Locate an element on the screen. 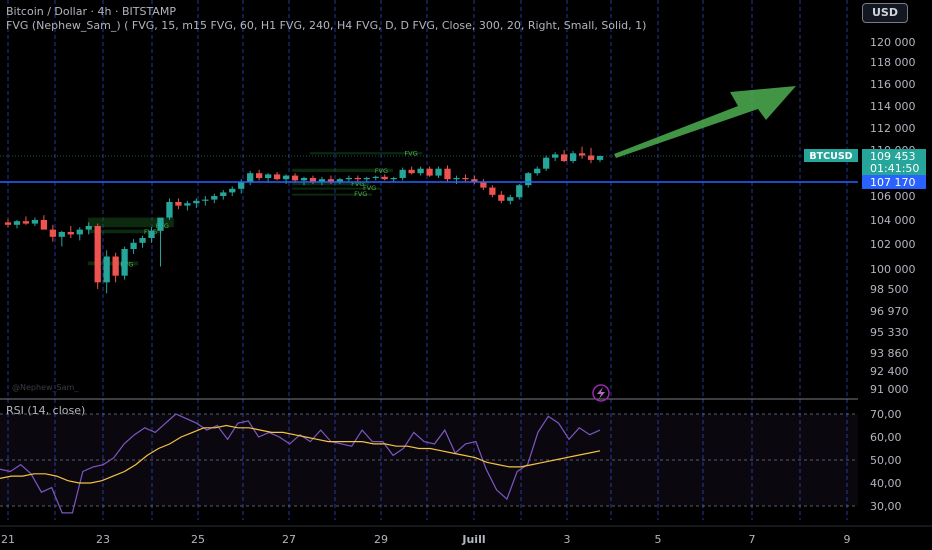  time-tick-label: 21 is located at coordinates (8, 539).